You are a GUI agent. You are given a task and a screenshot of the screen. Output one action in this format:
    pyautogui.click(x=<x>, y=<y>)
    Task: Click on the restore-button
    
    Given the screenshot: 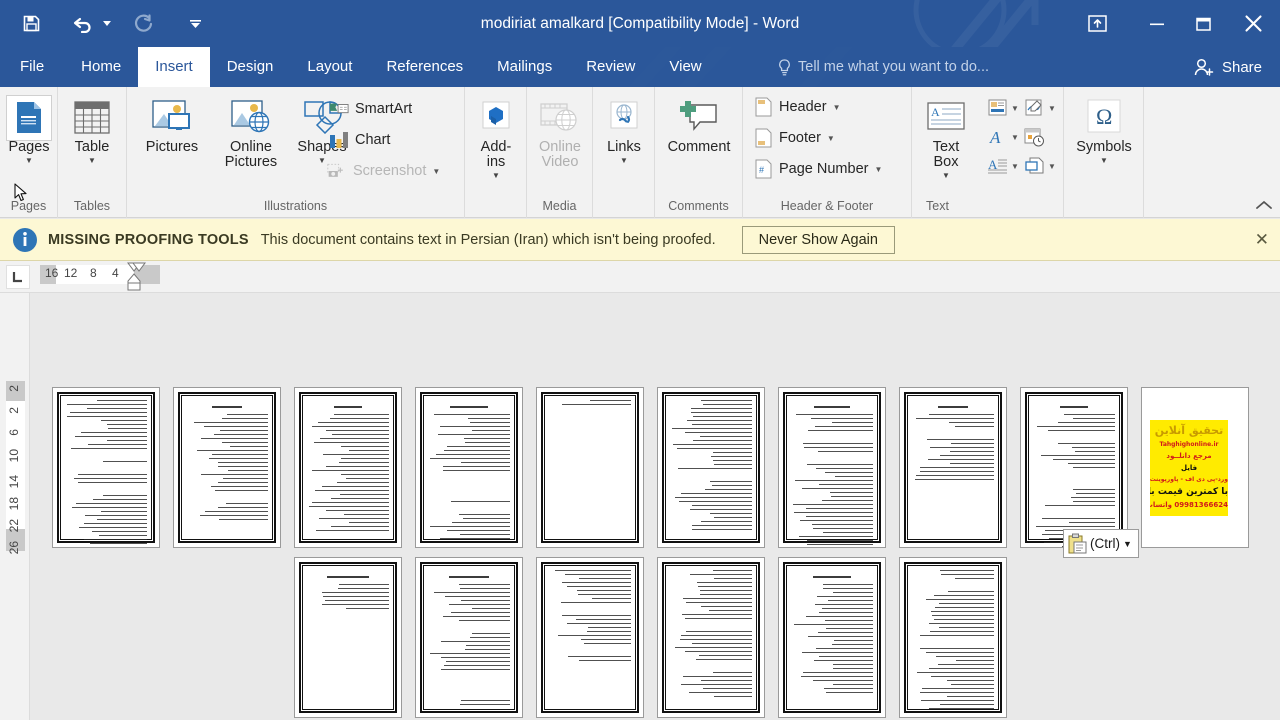 What is the action you would take?
    pyautogui.click(x=1203, y=24)
    